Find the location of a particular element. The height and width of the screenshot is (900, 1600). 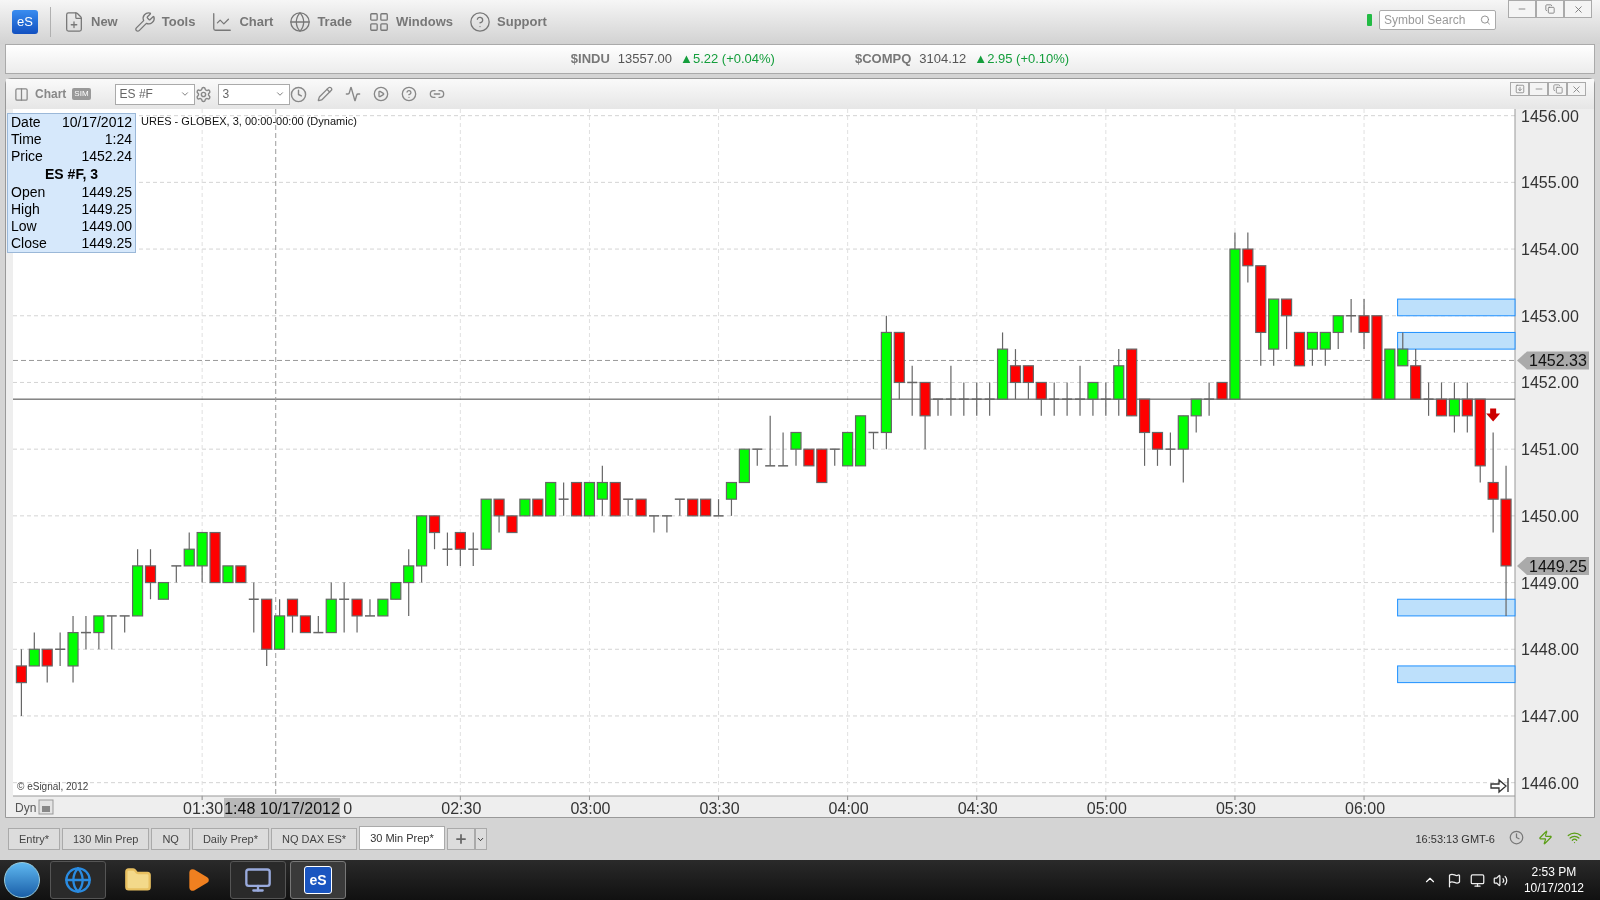

data-label: Date is located at coordinates (26, 122).